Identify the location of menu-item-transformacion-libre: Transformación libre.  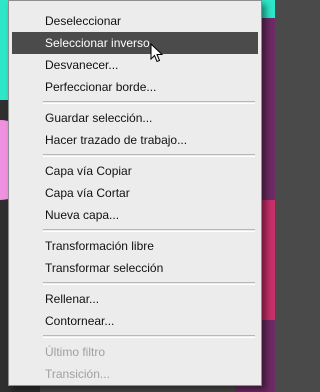
(135, 246).